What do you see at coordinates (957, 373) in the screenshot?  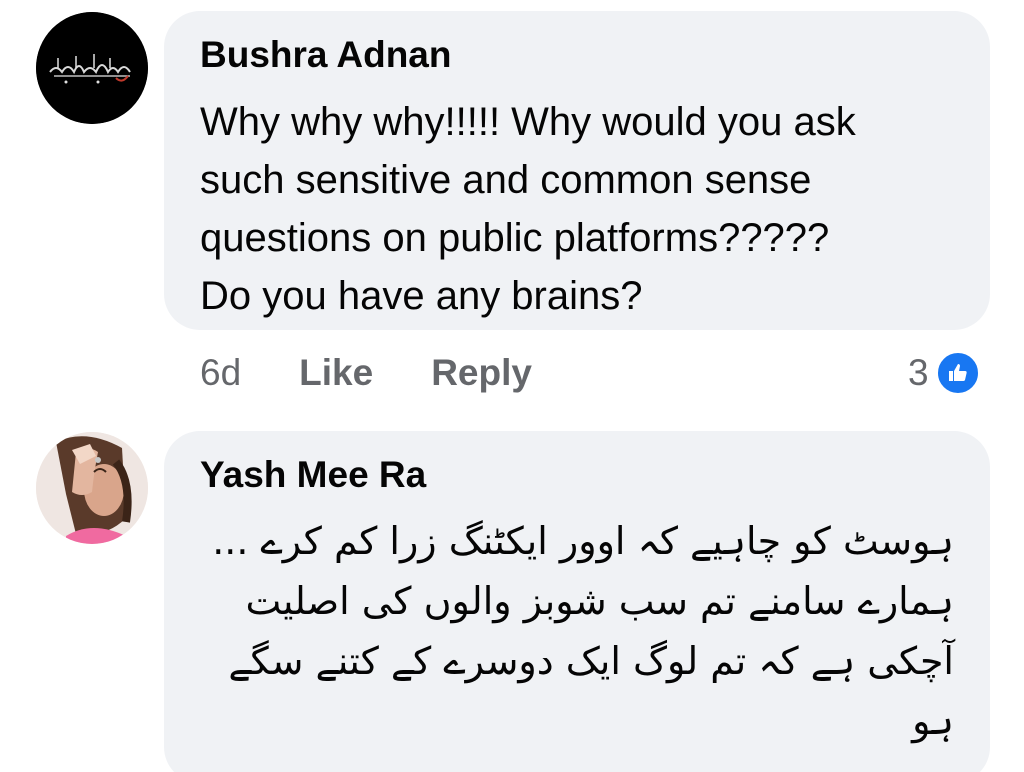 I see `thumbs-up-icon` at bounding box center [957, 373].